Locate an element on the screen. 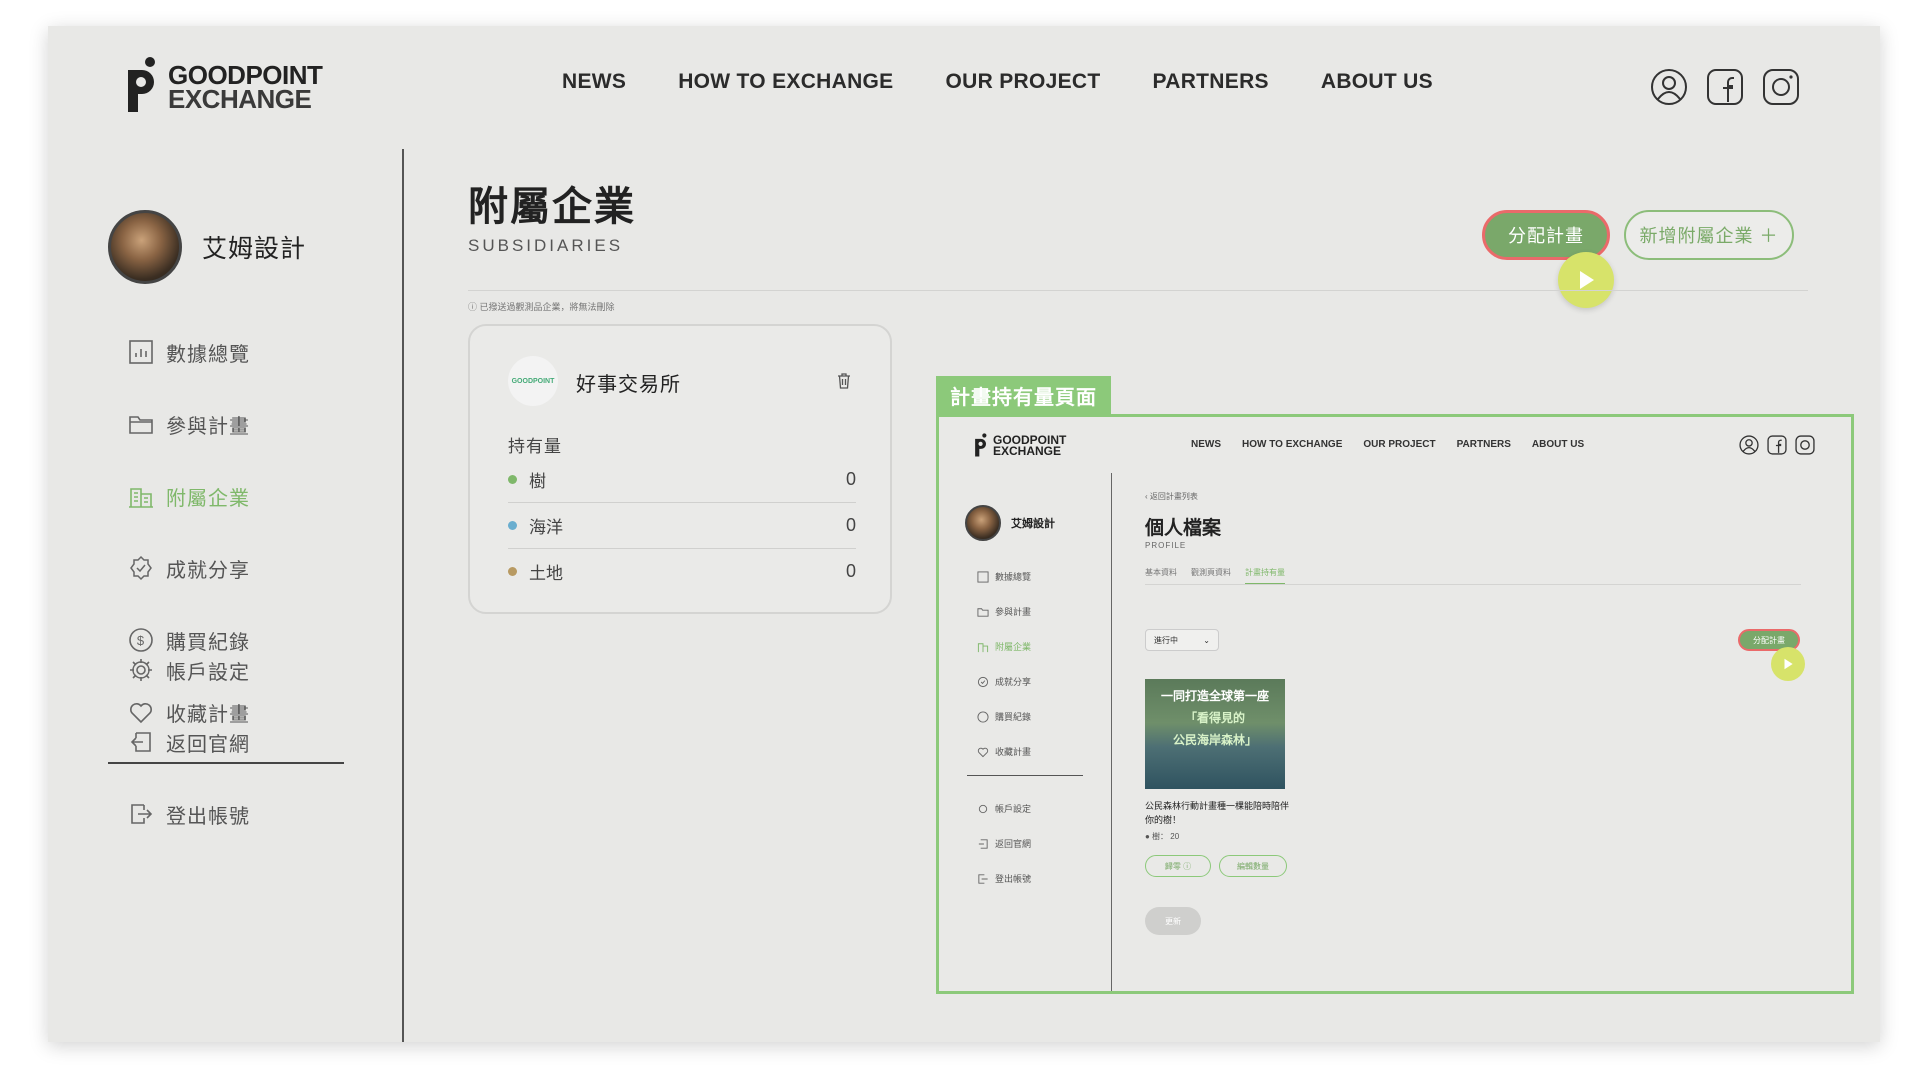  preview-header-actions is located at coordinates (1777, 445).